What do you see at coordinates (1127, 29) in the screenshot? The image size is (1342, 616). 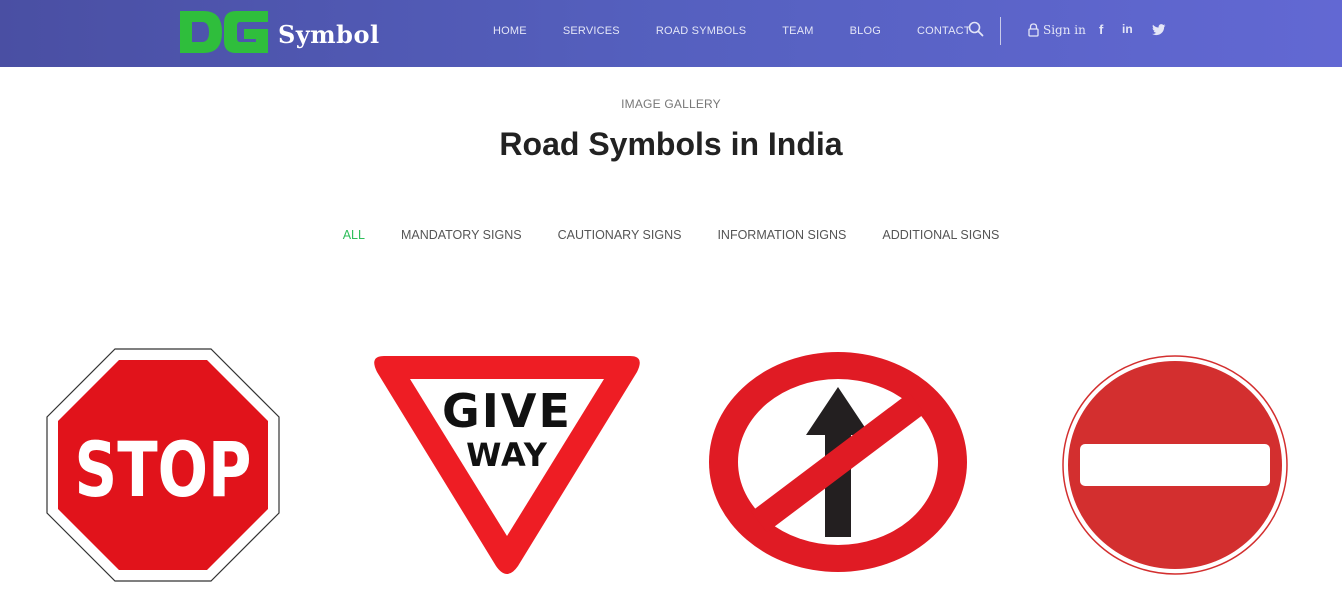 I see `linkedin-icon: in` at bounding box center [1127, 29].